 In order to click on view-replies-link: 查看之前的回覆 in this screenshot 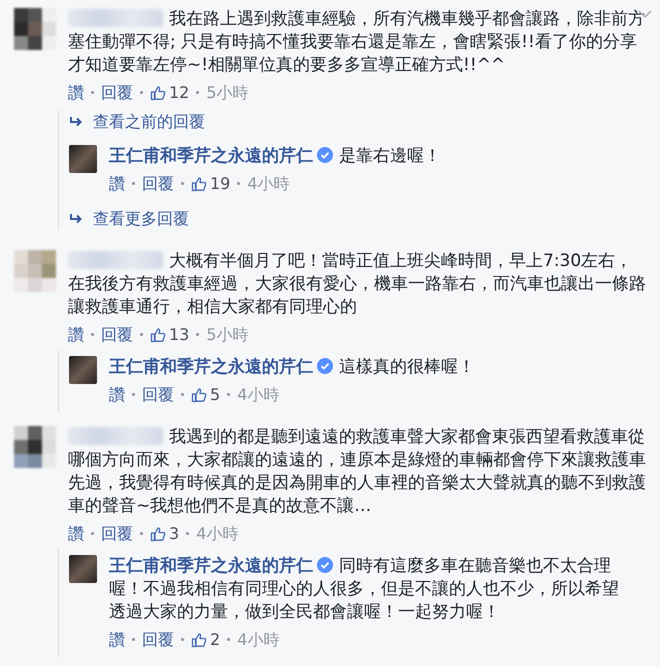, I will do `click(149, 121)`.